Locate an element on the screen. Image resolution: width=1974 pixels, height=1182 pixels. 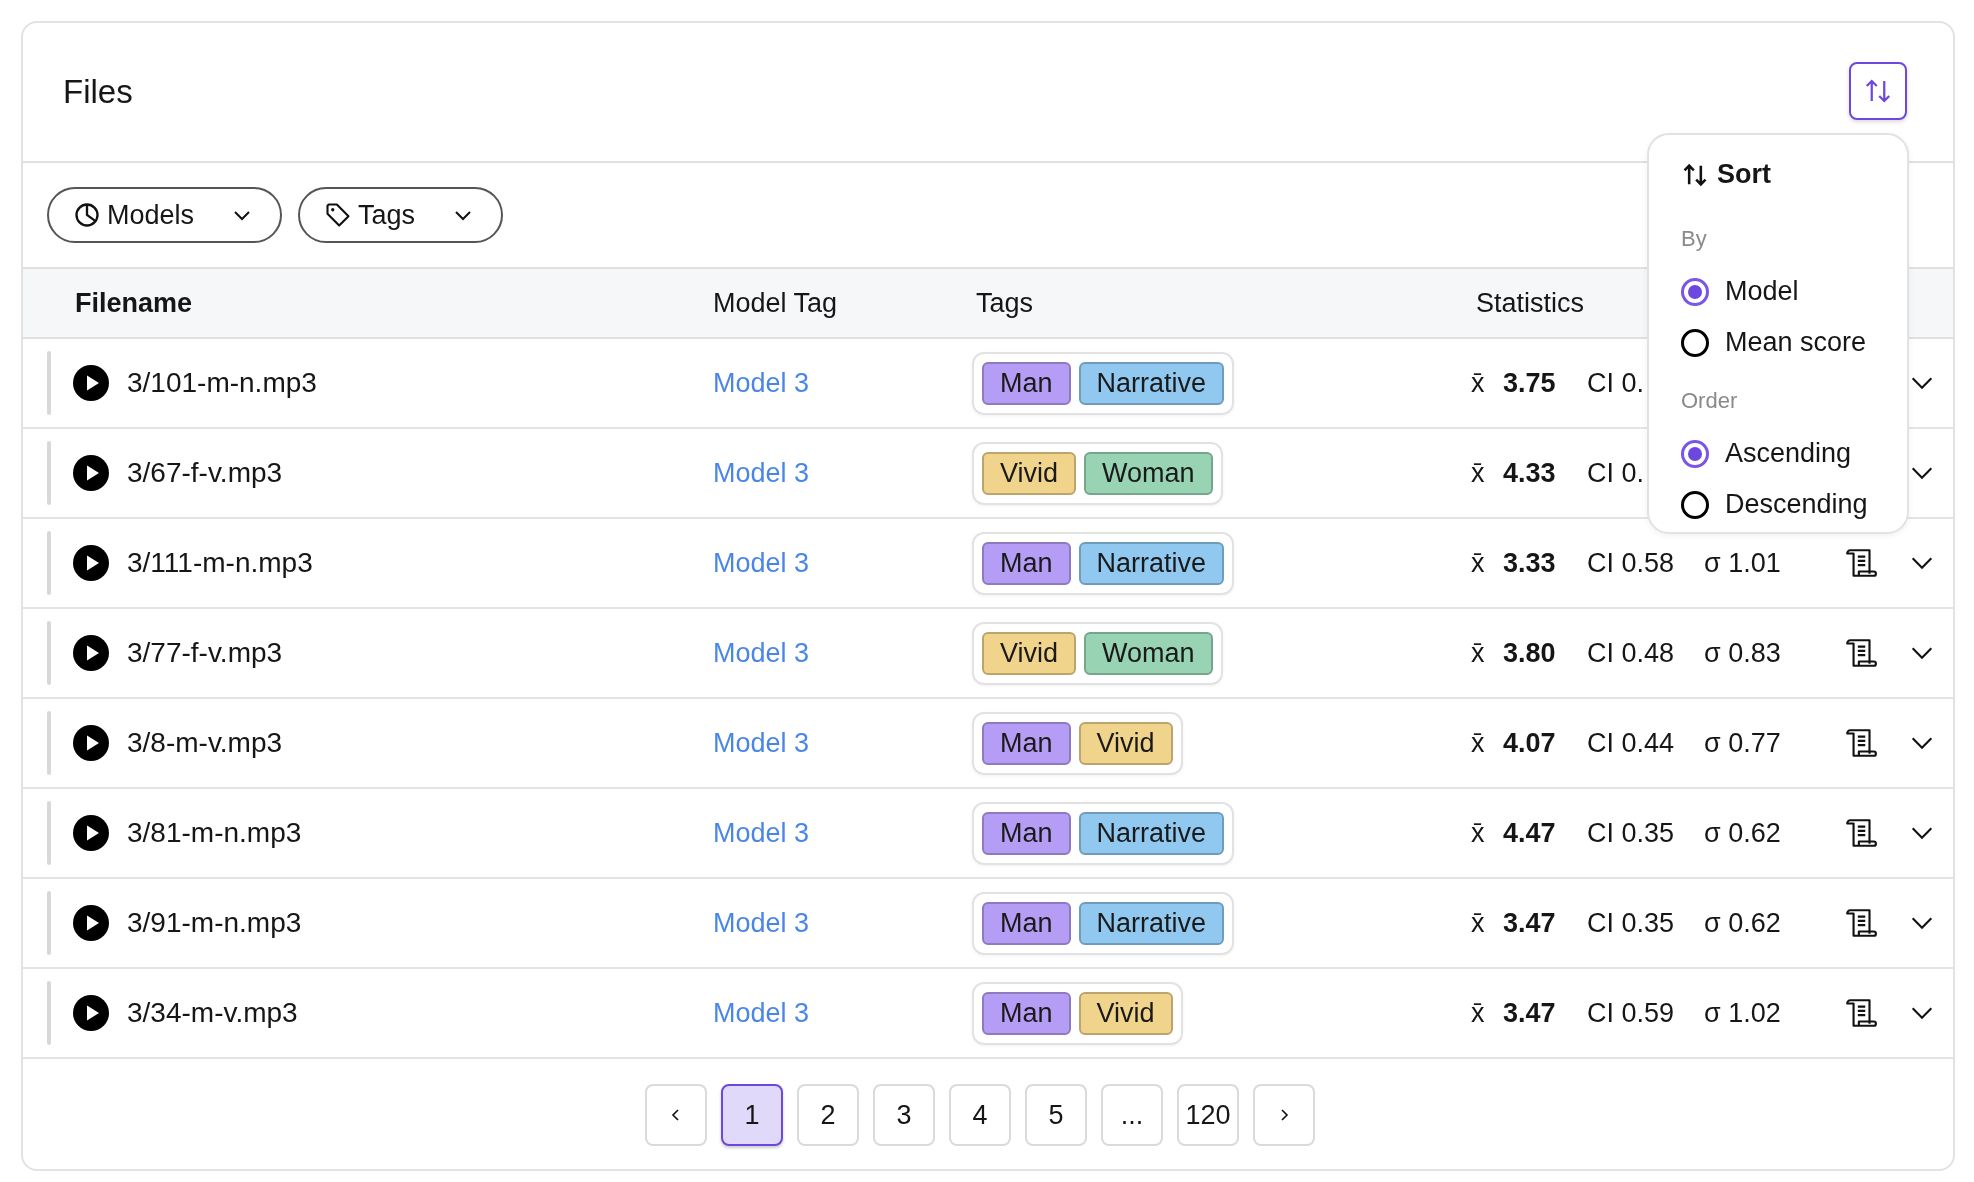
filename: 3/91-m-n.mp3 is located at coordinates (214, 923).